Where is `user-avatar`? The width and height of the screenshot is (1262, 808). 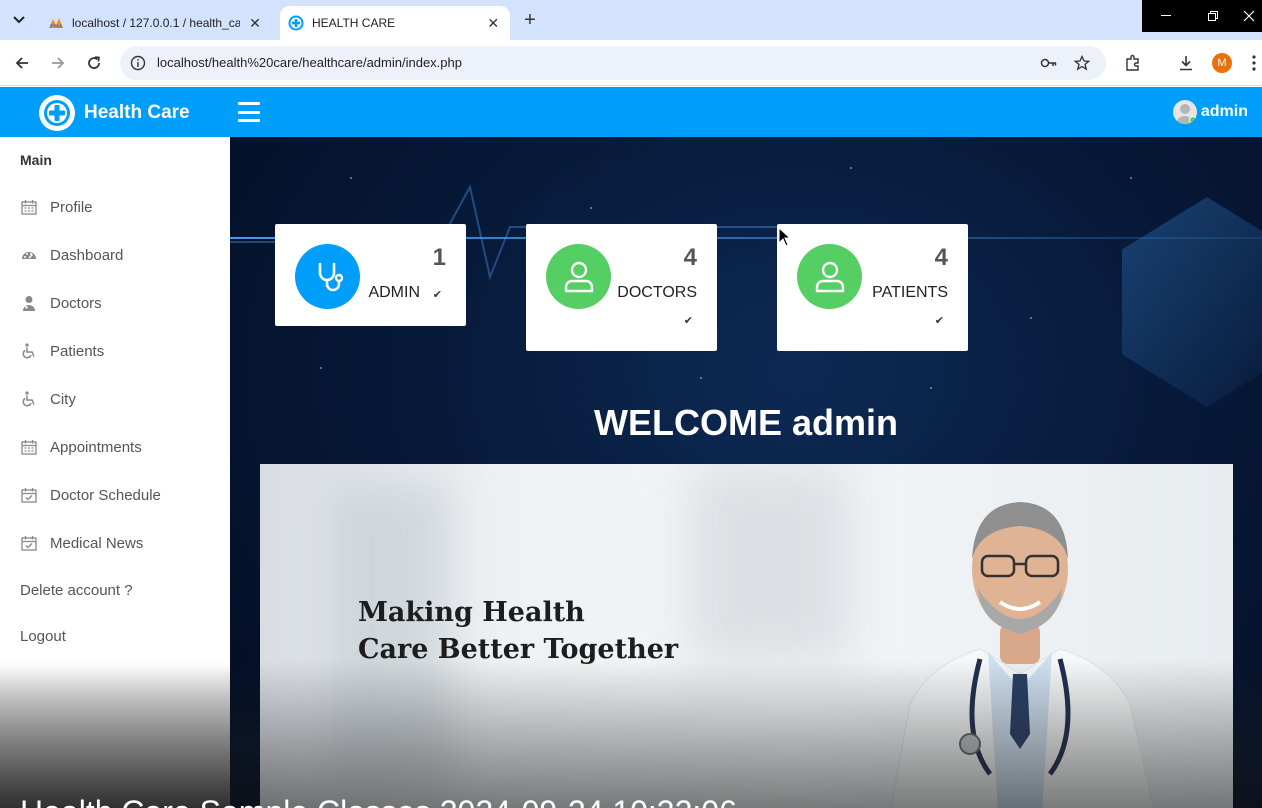
user-avatar is located at coordinates (1184, 112).